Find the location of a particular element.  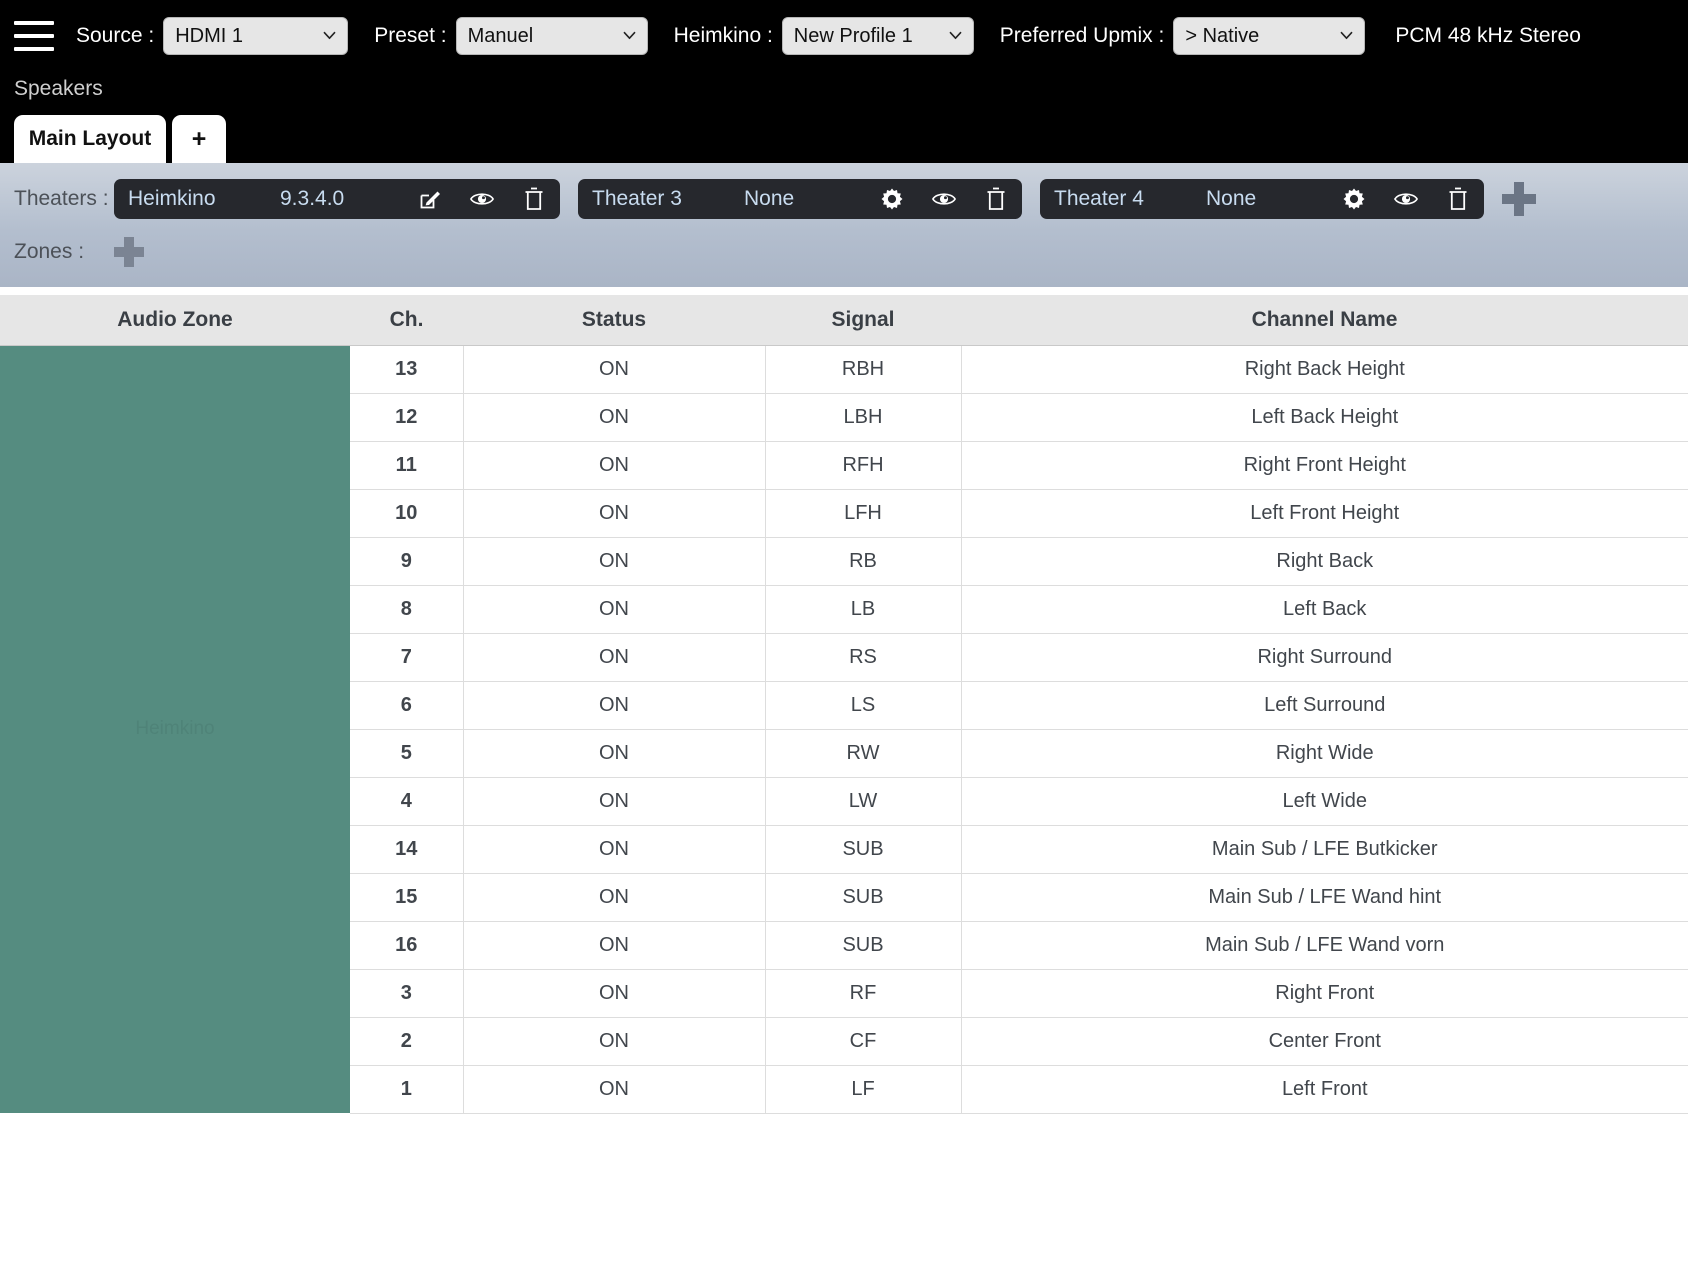

preset-select: Manuel is located at coordinates (551, 36).